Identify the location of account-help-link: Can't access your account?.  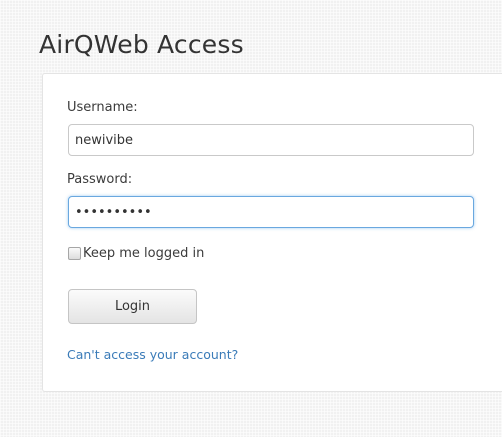
(152, 354).